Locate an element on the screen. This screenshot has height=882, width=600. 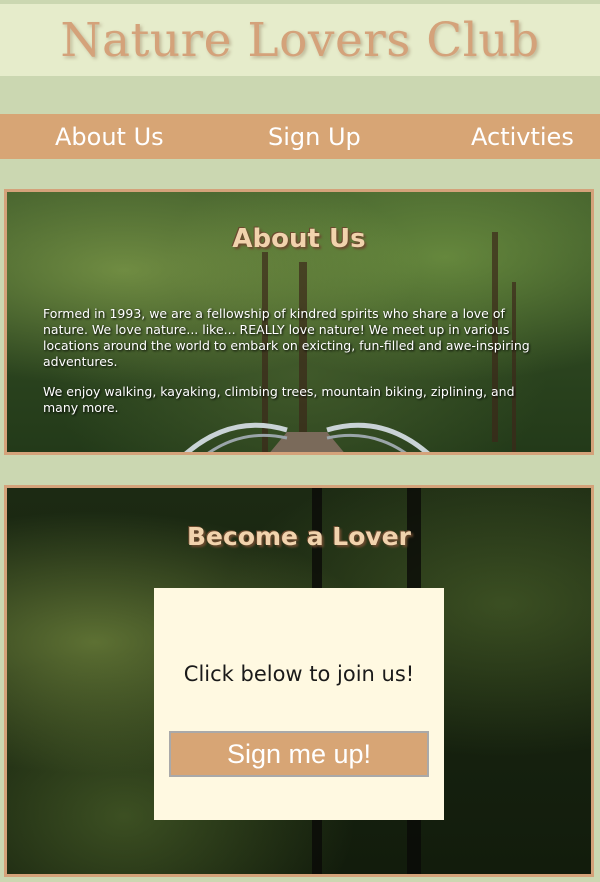
signup-prompt: Click below to join us! is located at coordinates (299, 674).